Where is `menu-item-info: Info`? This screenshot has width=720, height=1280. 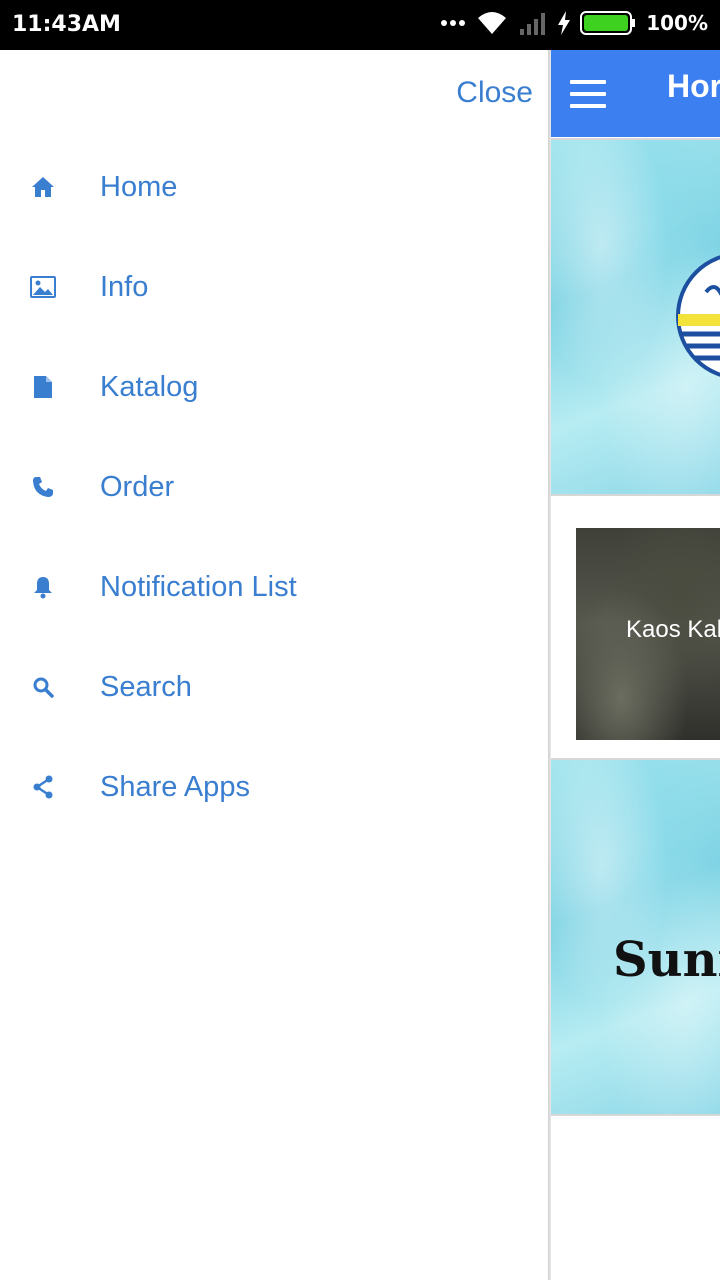 menu-item-info: Info is located at coordinates (274, 287).